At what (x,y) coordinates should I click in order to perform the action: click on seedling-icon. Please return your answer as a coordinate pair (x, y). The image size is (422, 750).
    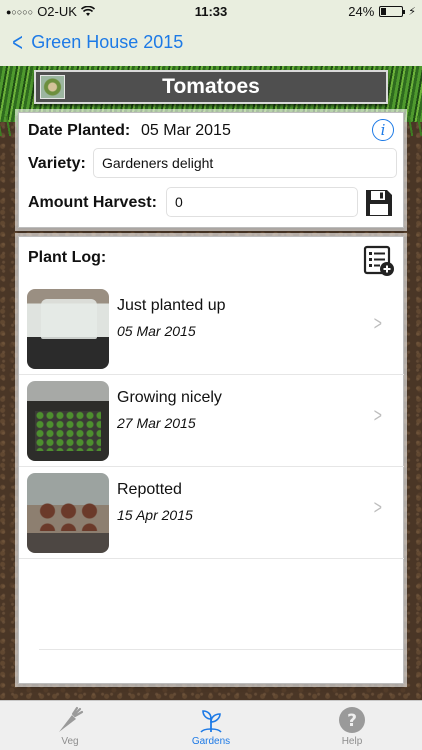
    Looking at the image, I should click on (211, 721).